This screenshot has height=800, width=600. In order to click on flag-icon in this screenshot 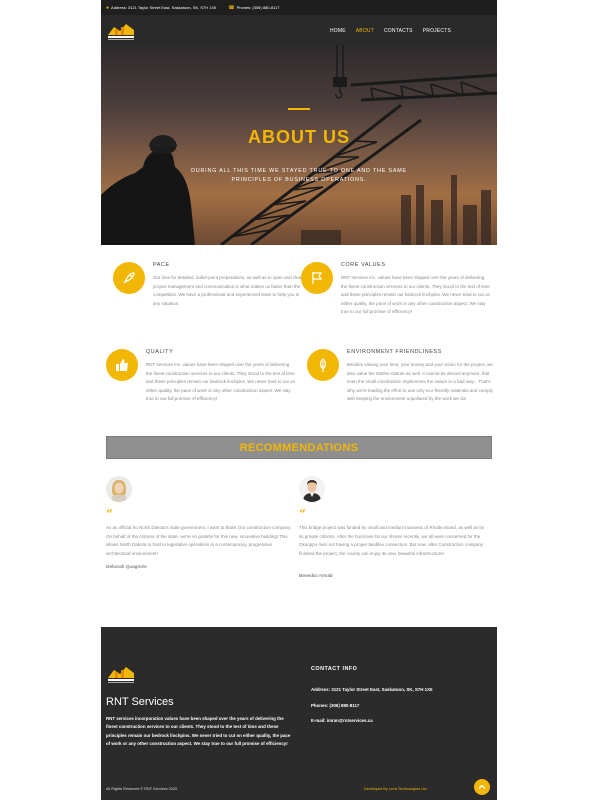, I will do `click(317, 278)`.